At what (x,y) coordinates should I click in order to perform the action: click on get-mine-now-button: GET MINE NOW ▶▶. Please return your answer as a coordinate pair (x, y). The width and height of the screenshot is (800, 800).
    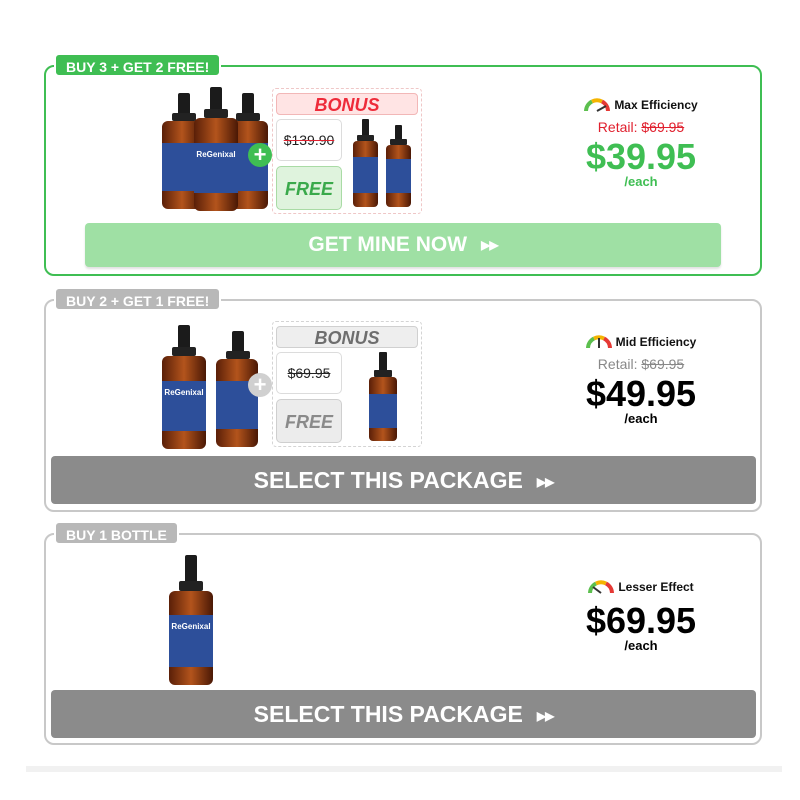
    Looking at the image, I should click on (403, 245).